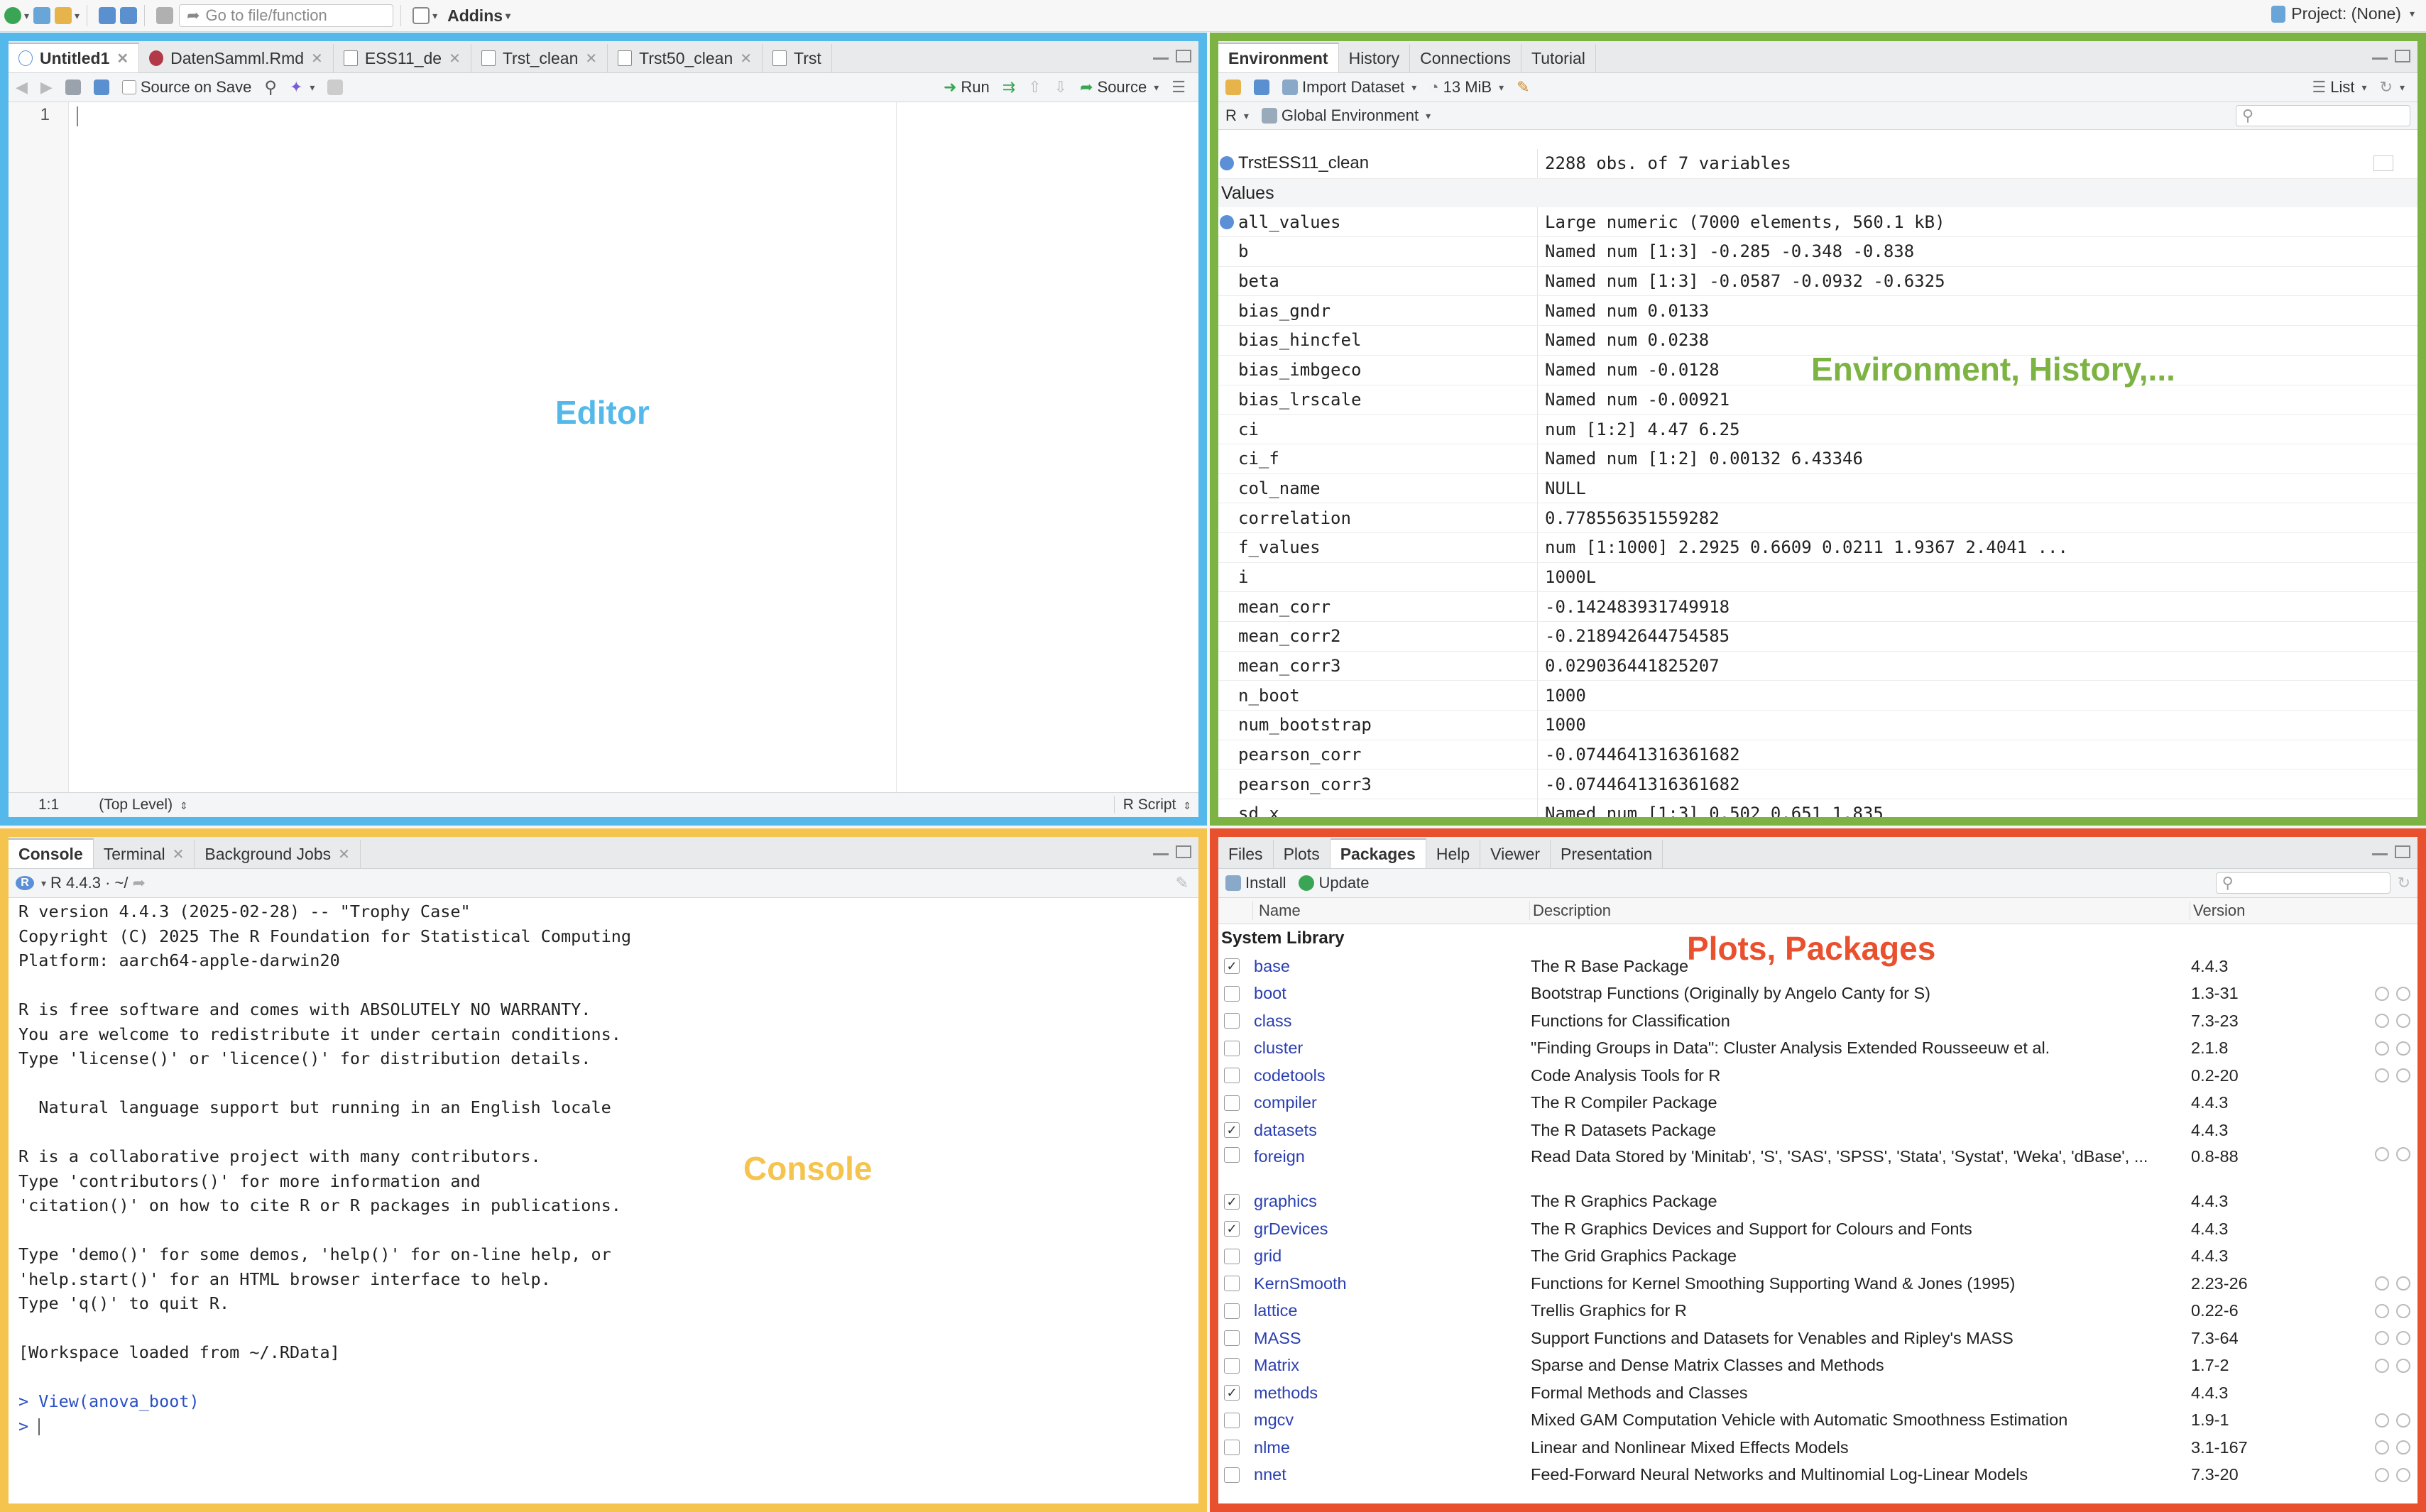  Describe the element at coordinates (1178, 88) in the screenshot. I see `outline-button: ☰` at that location.